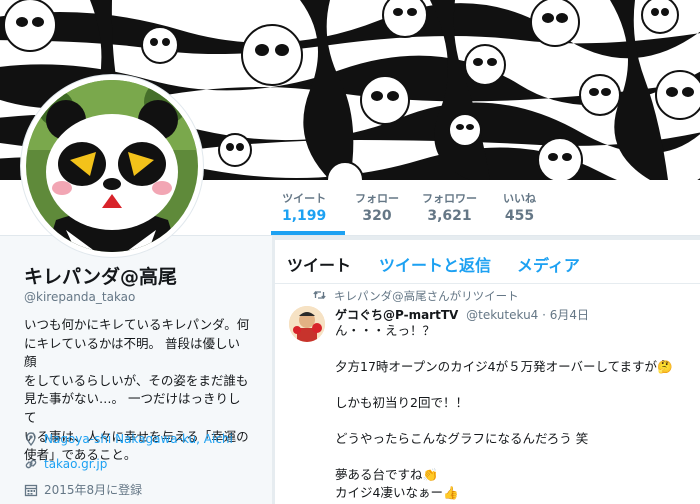  I want to click on tweet-author-avatar, so click(307, 324).